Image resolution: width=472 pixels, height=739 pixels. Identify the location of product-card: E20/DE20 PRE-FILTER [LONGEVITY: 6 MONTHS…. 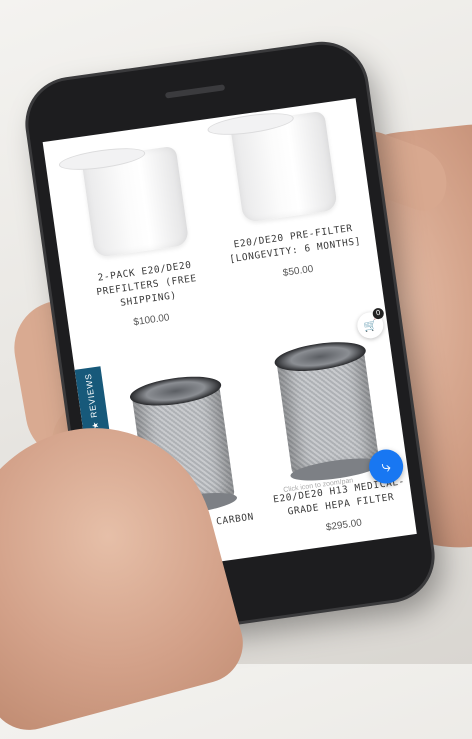
(287, 197).